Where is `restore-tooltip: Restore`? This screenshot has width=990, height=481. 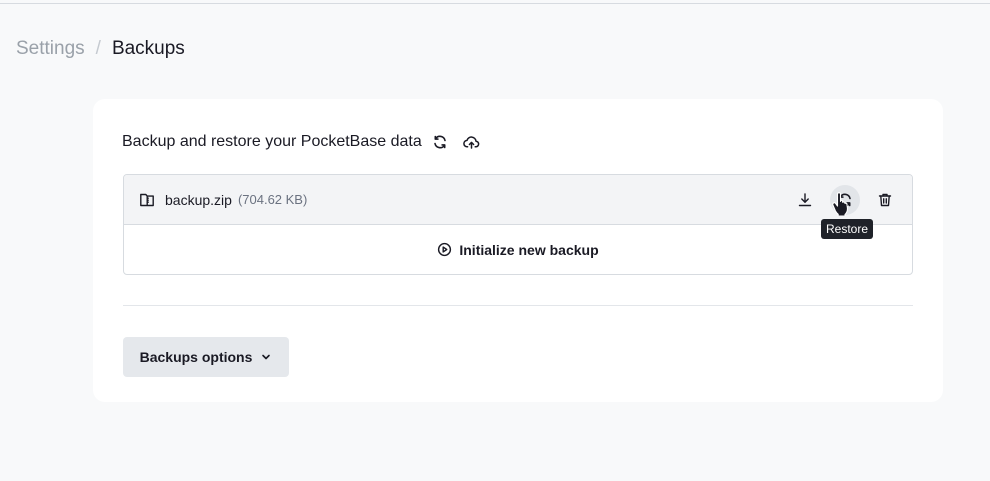
restore-tooltip: Restore is located at coordinates (847, 229).